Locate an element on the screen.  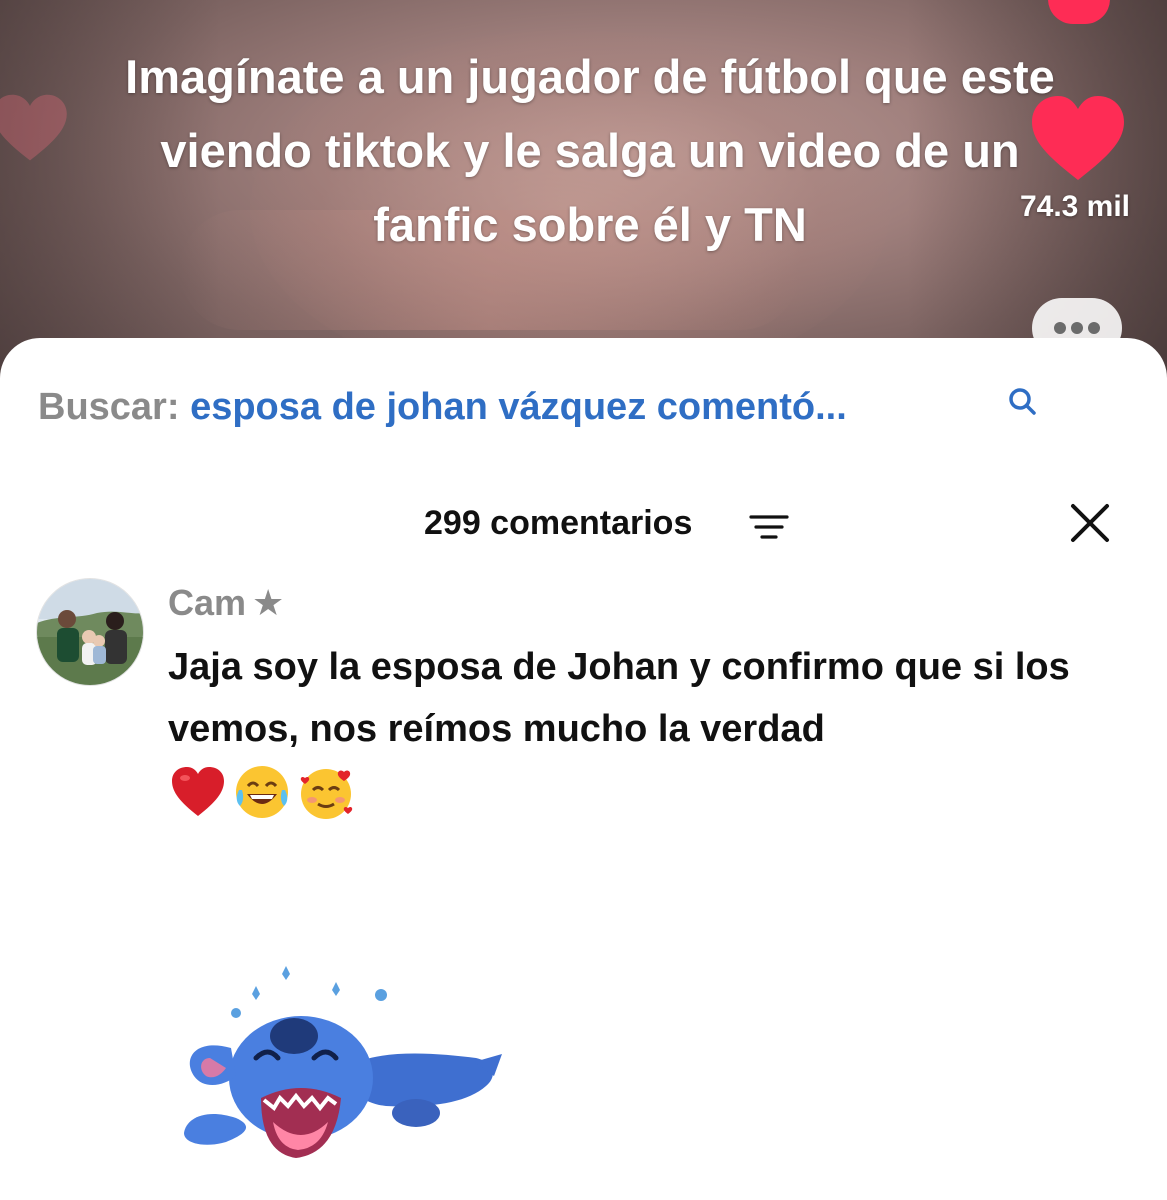
close-icon is located at coordinates (1090, 523).